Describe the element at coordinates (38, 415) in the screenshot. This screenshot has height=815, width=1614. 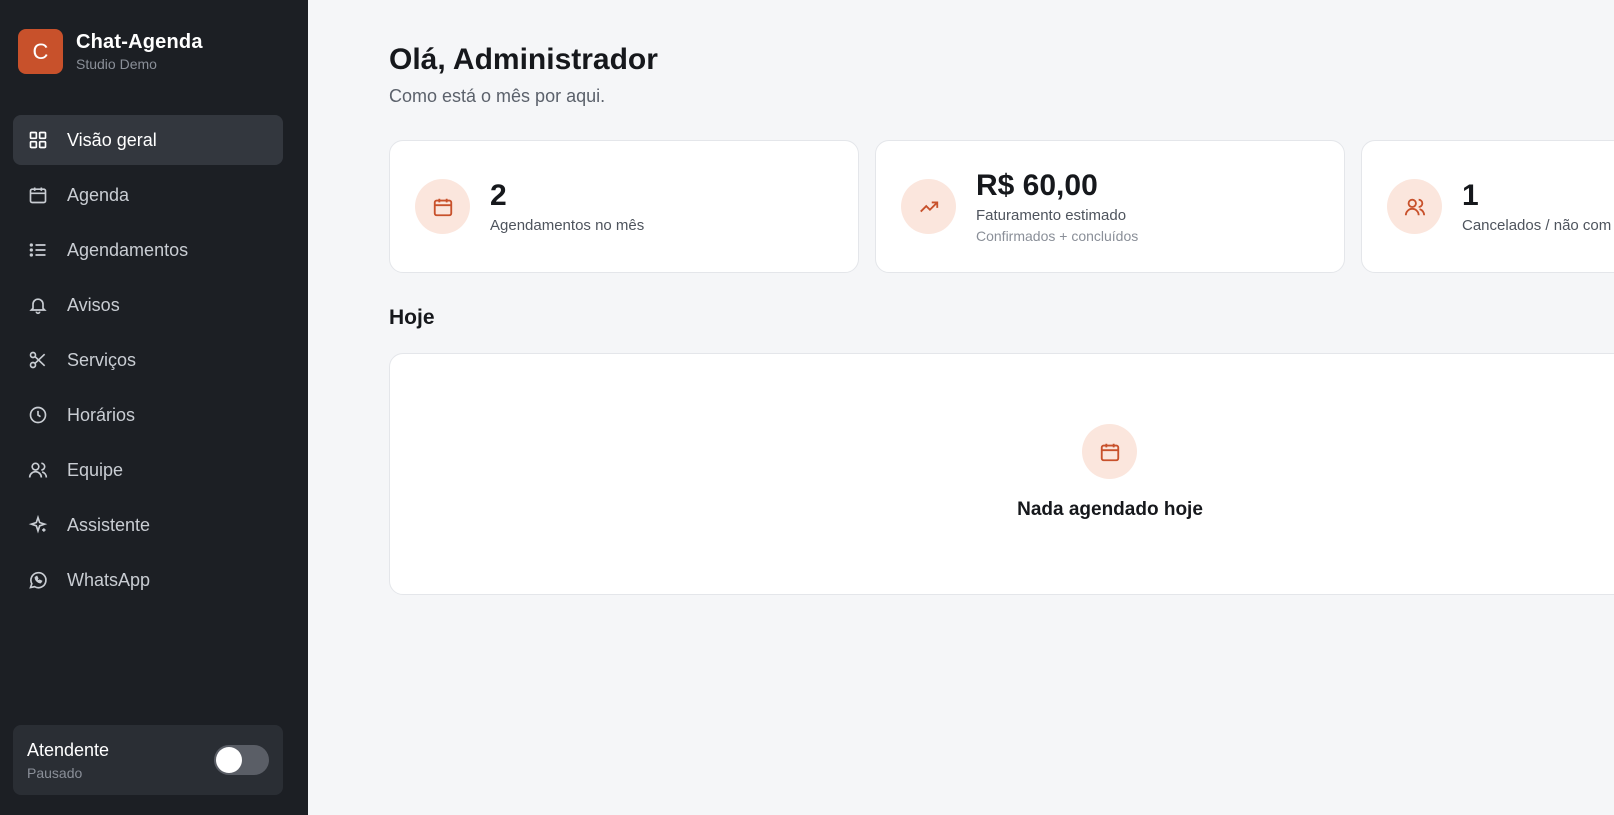
I see `clock-icon` at that location.